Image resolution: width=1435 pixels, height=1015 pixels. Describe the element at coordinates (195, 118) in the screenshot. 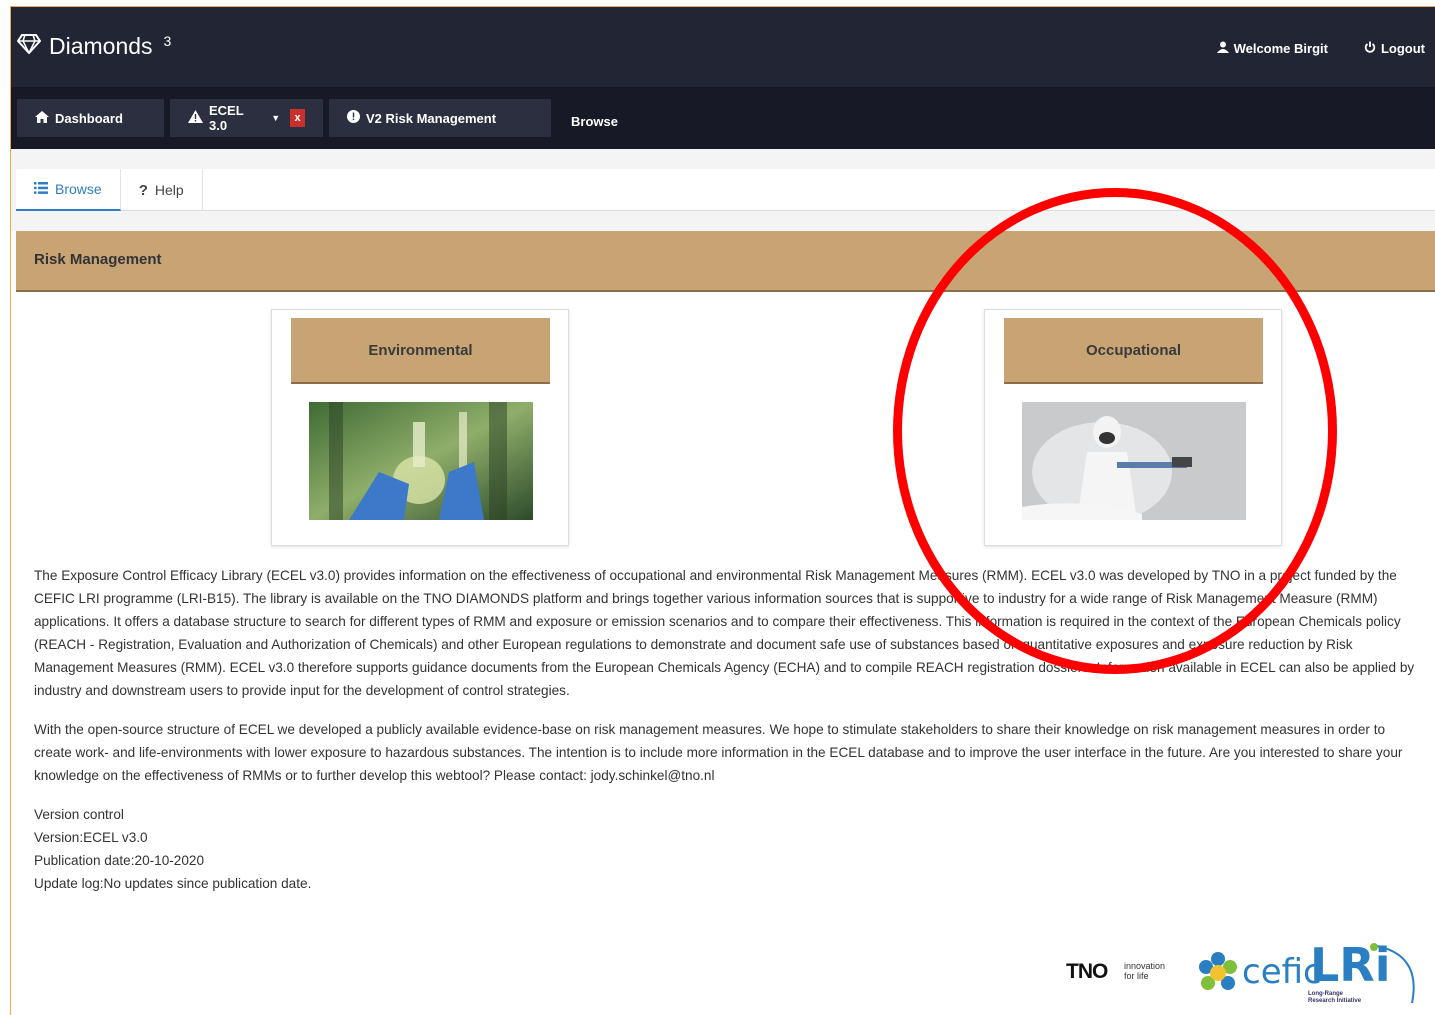

I see `warning-icon` at that location.